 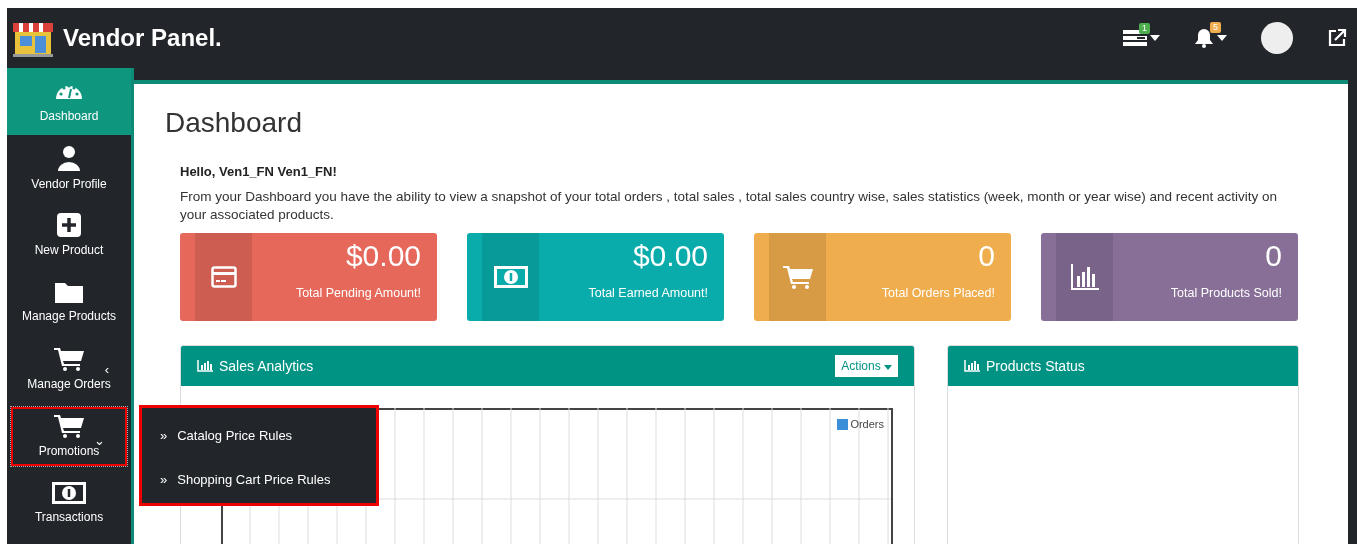 I want to click on chart-legend: Orders, so click(x=860, y=424).